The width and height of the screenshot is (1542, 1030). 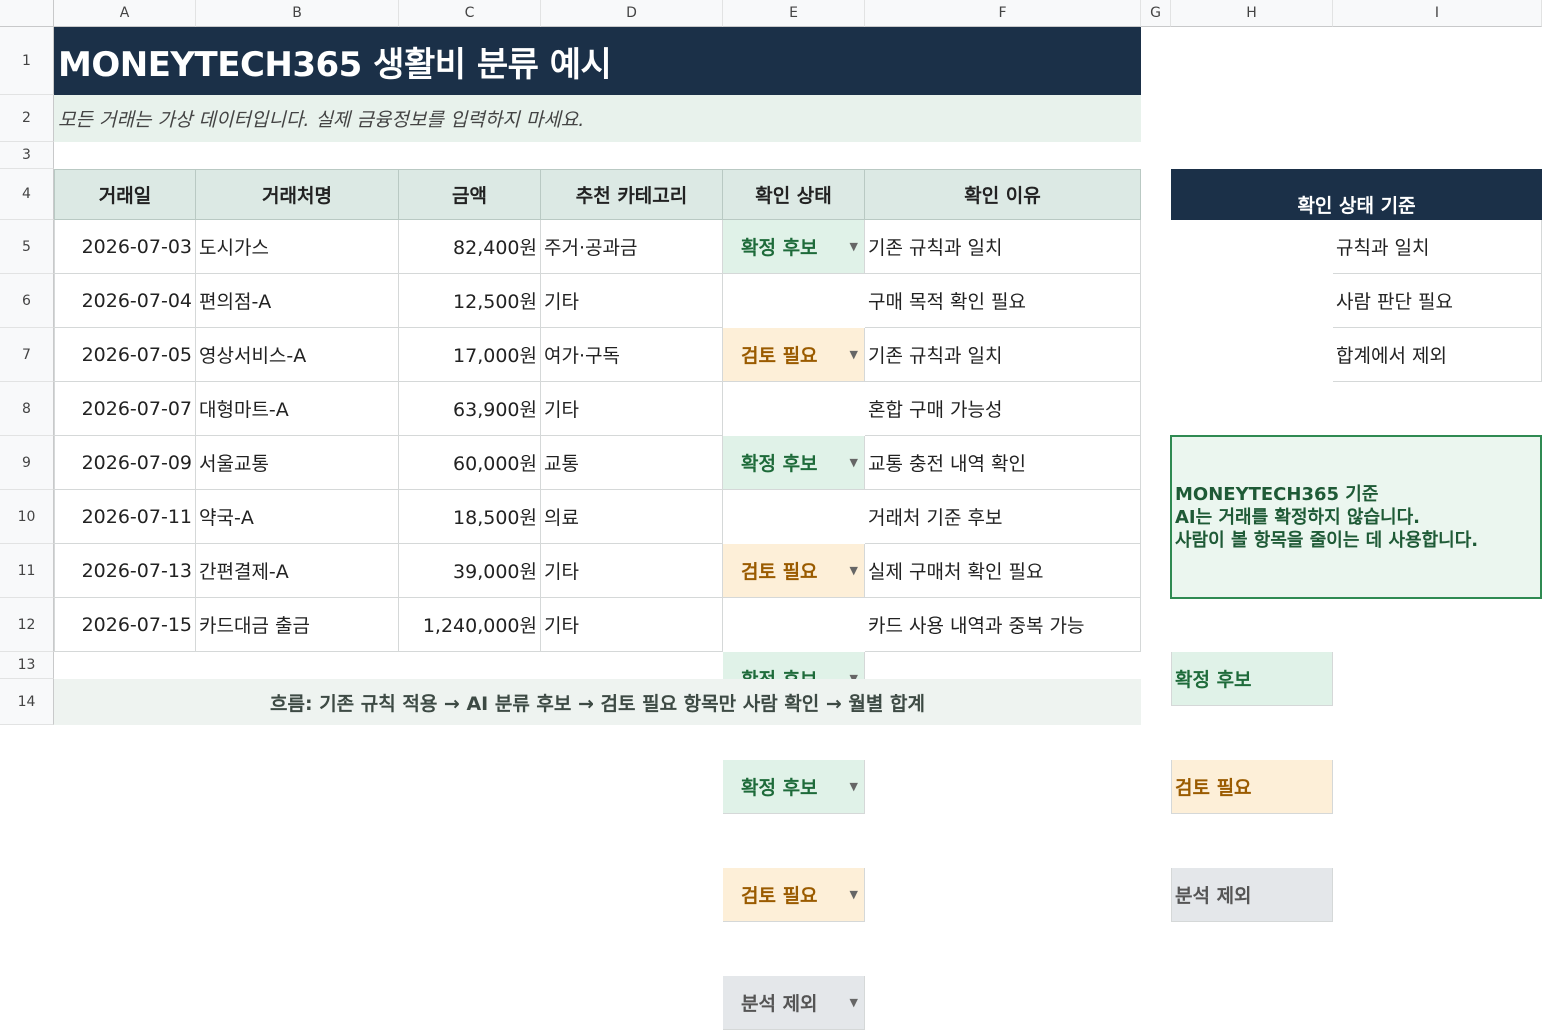 What do you see at coordinates (1252, 679) in the screenshot?
I see `legend-status-confirmed: 확정 후보` at bounding box center [1252, 679].